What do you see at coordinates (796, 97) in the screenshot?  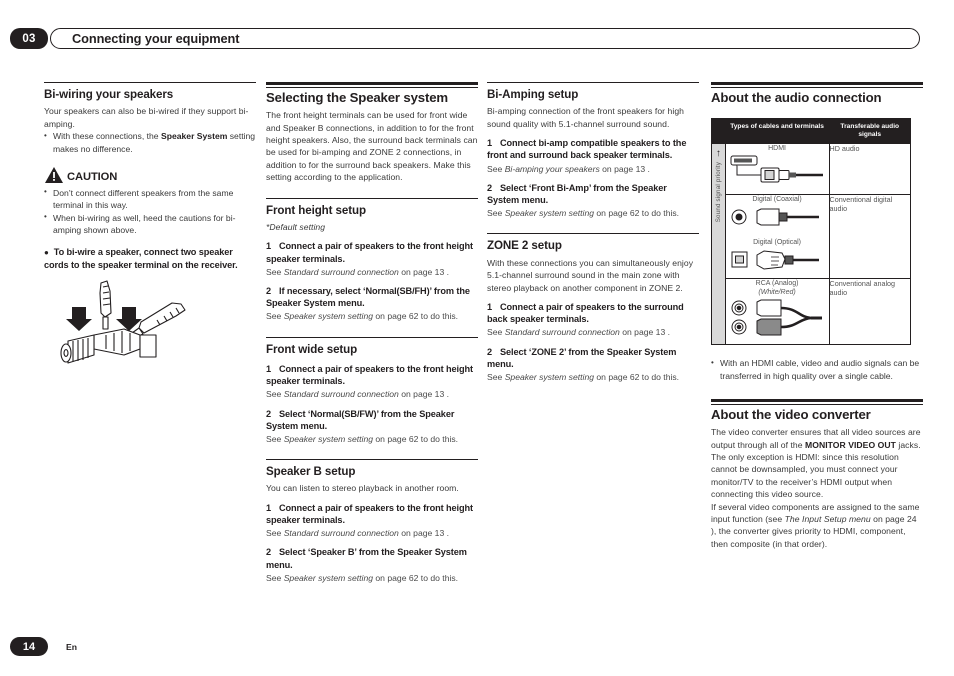 I see `heading-about-audio-connection: About the audio connection` at bounding box center [796, 97].